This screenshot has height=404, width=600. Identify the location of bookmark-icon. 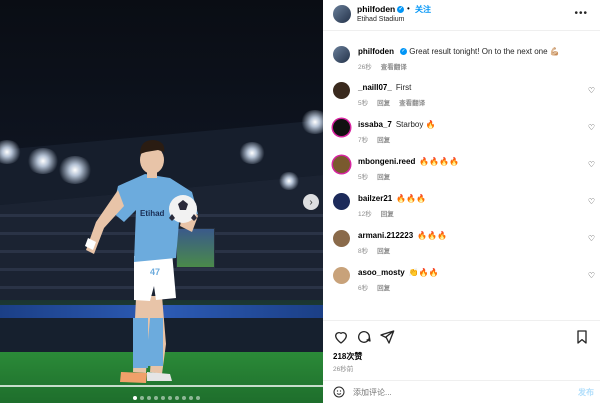
(582, 337).